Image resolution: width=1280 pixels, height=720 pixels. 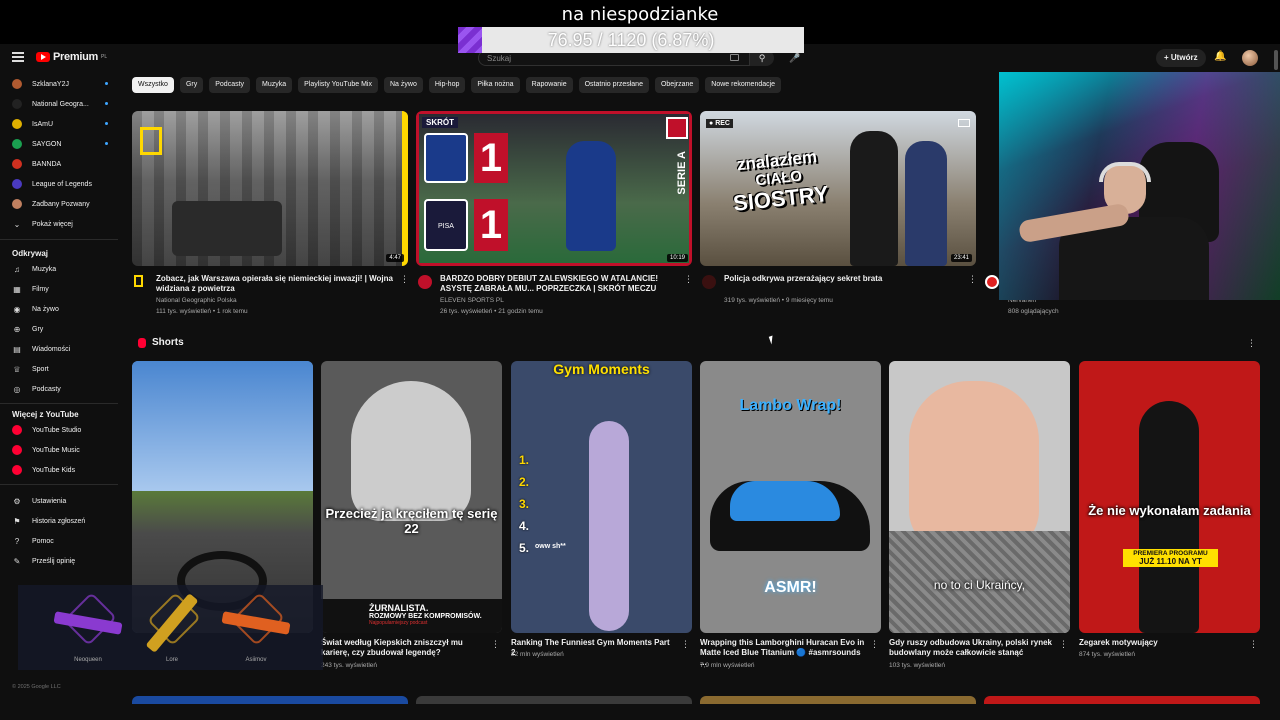 I want to click on sidebar-item-live: ◉ Na żywo, so click(x=60, y=309).